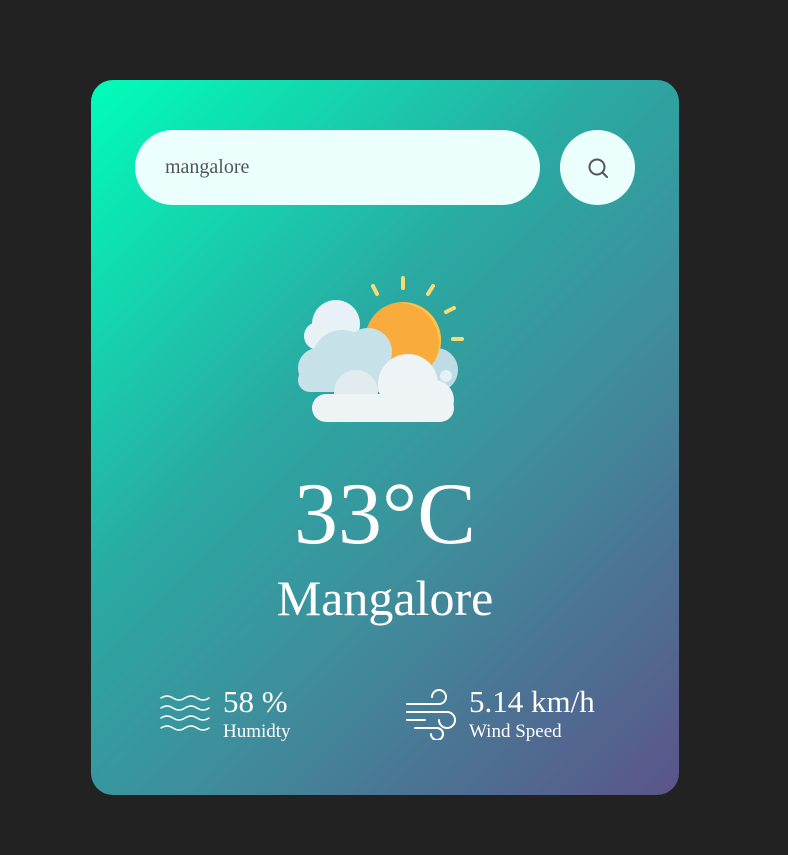 Image resolution: width=788 pixels, height=855 pixels. What do you see at coordinates (337, 167) in the screenshot?
I see `search-input` at bounding box center [337, 167].